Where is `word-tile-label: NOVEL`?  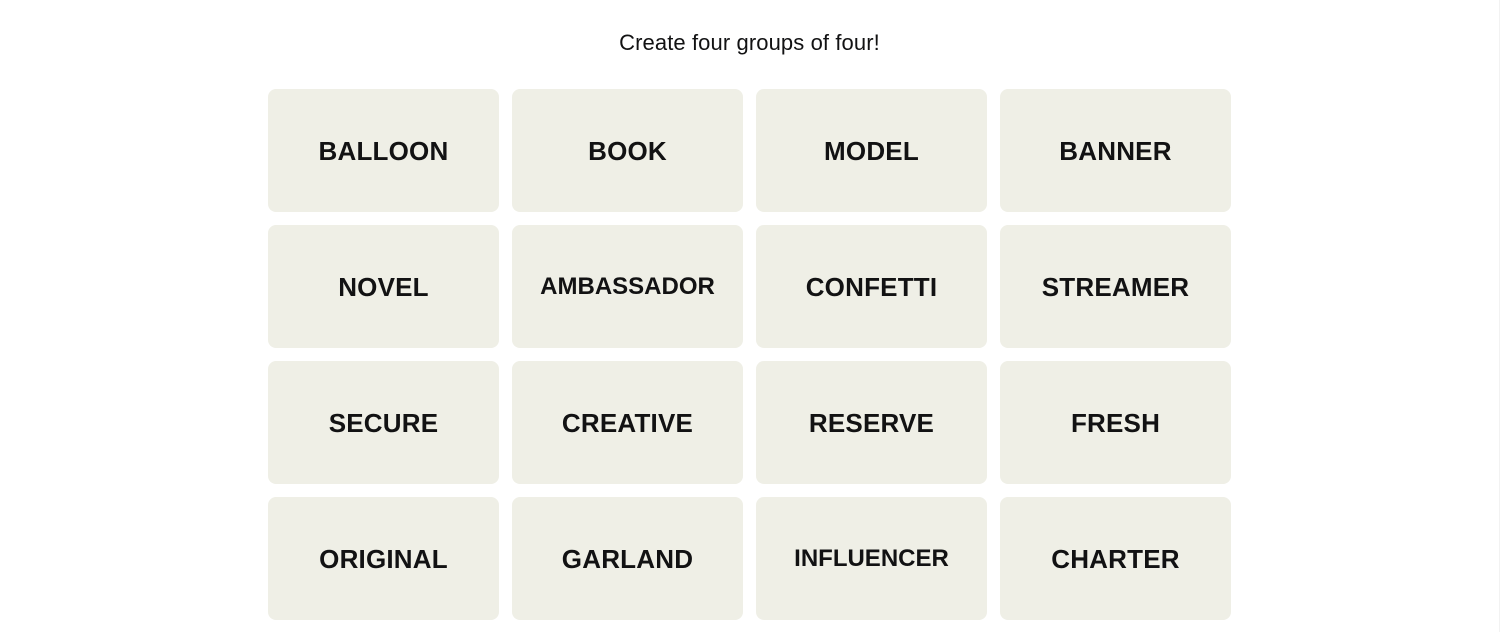 word-tile-label: NOVEL is located at coordinates (383, 286).